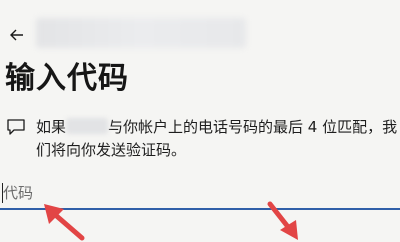  I want to click on phone-number-redaction, so click(87, 126).